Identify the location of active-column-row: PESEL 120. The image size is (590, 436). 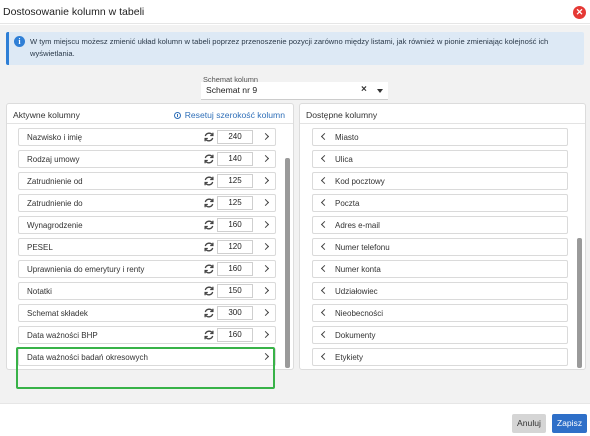
(147, 247).